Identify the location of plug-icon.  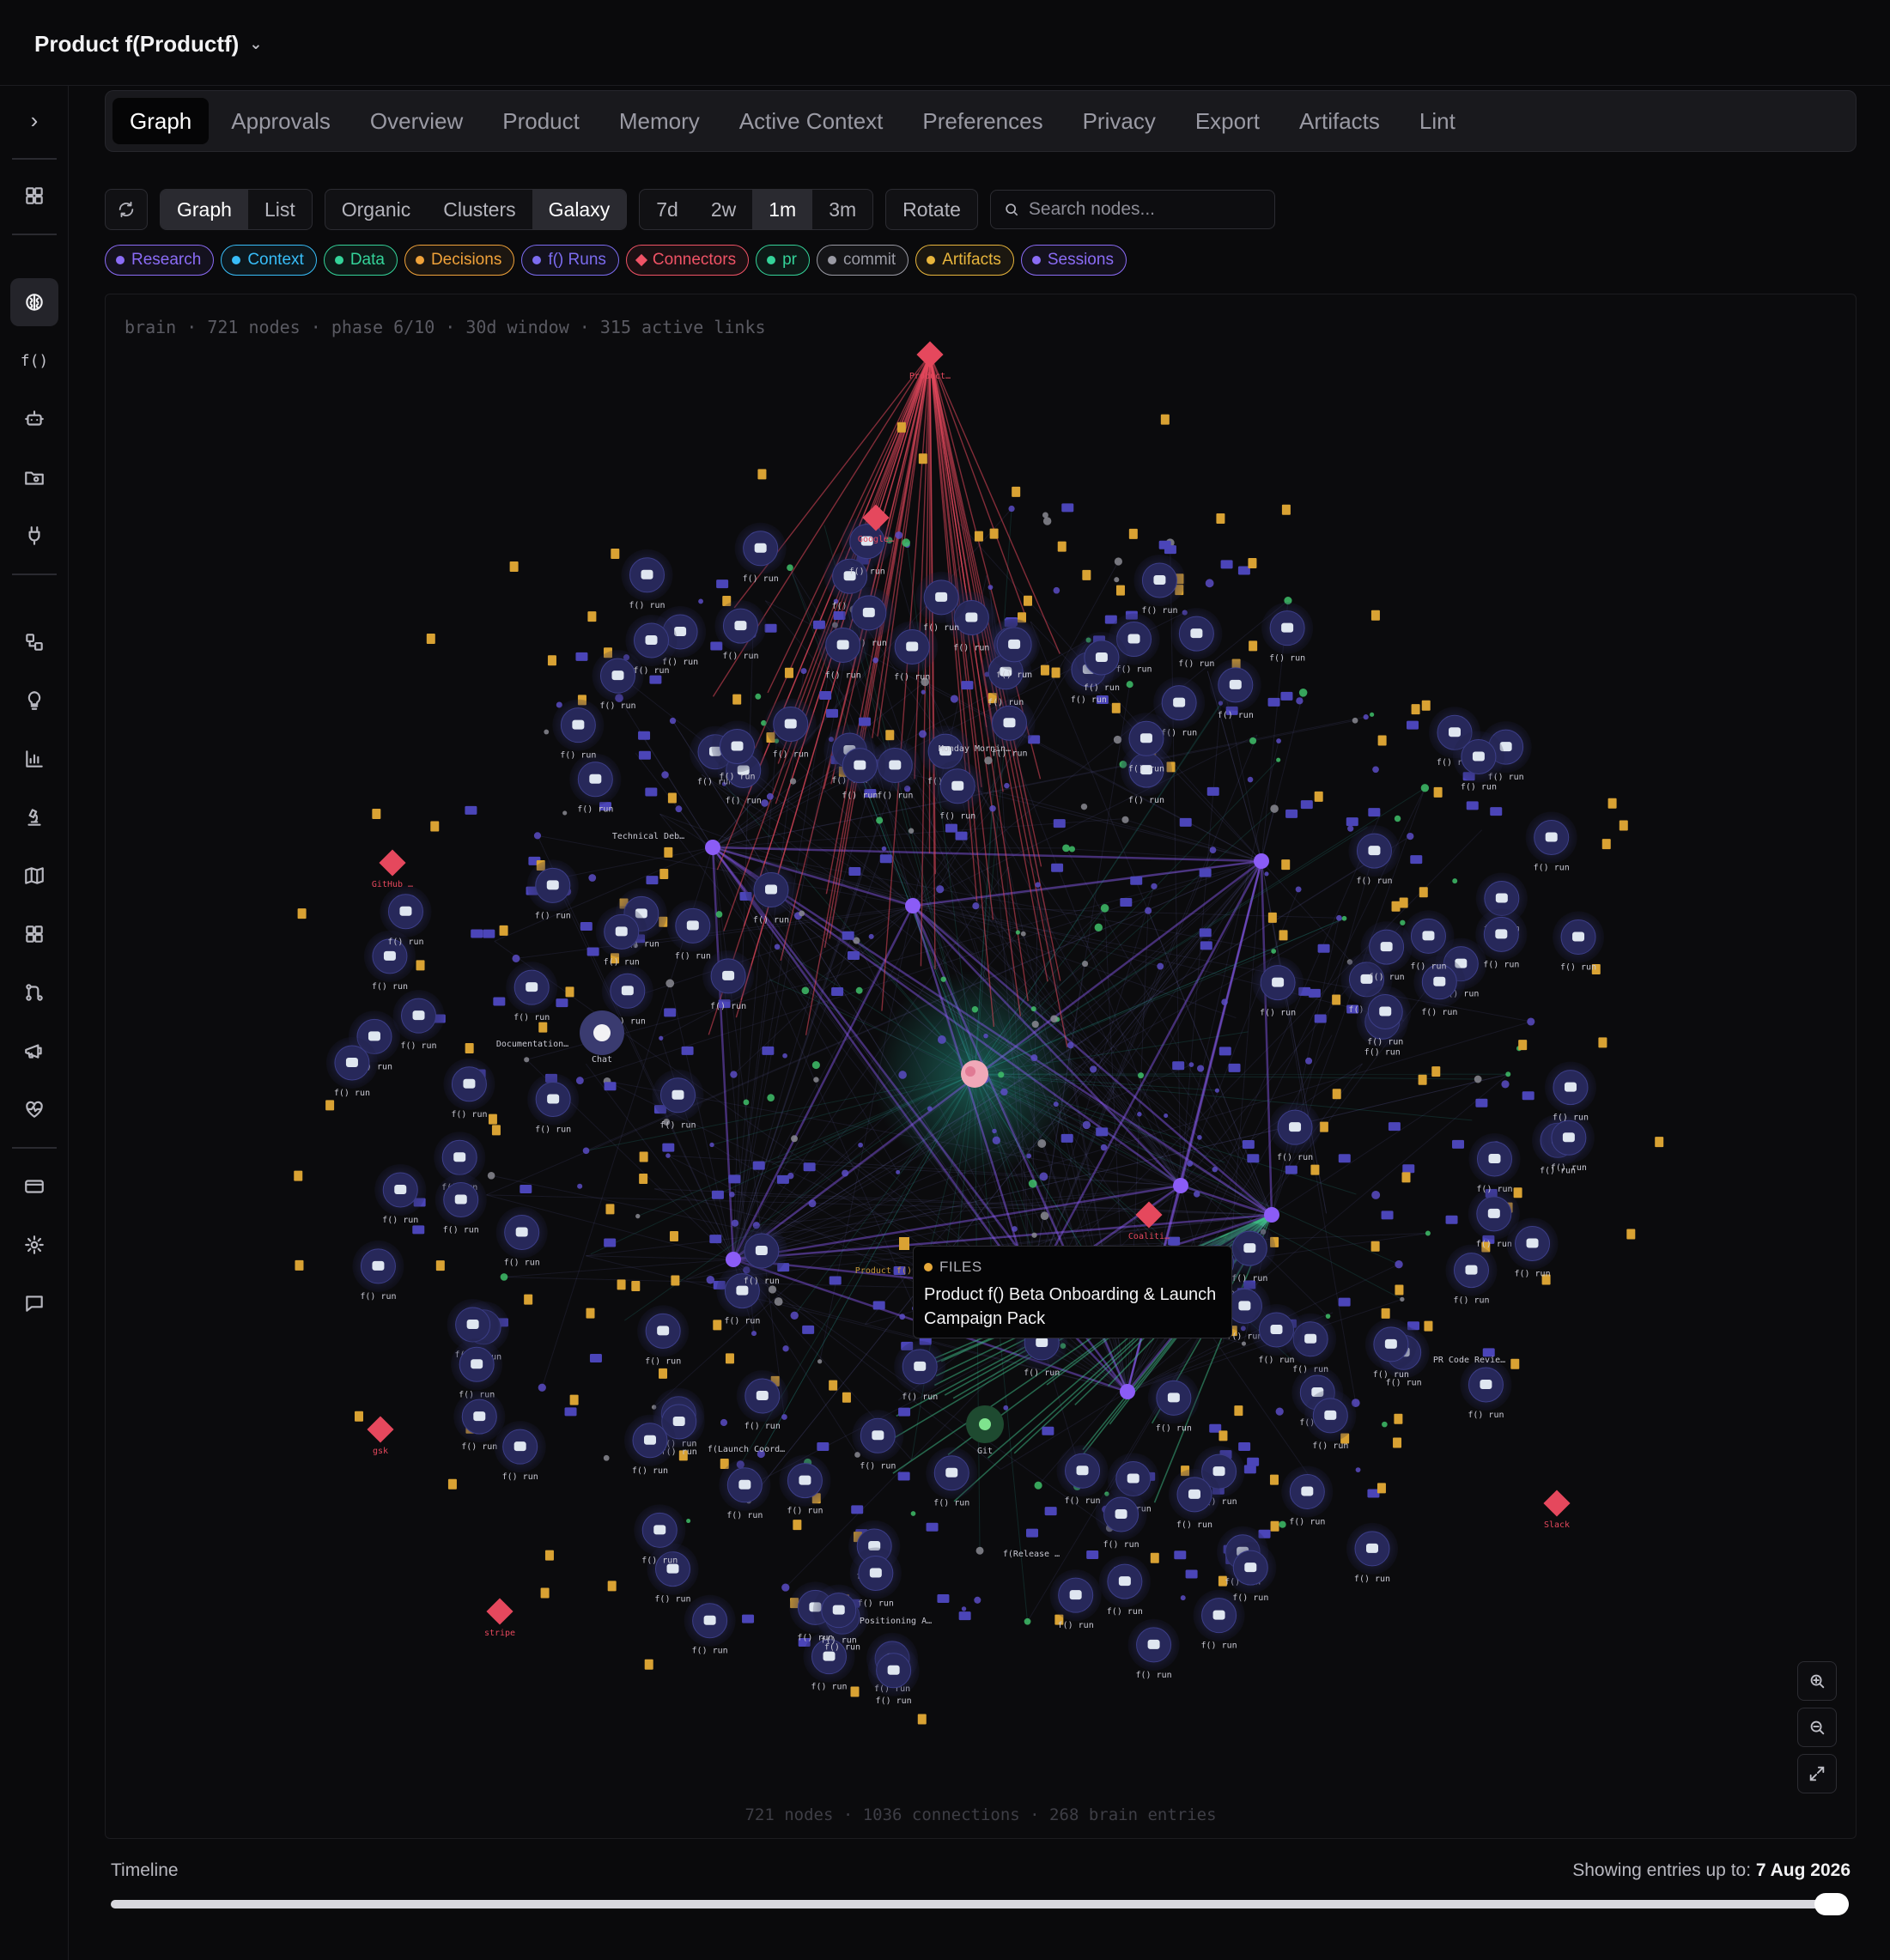
(34, 536).